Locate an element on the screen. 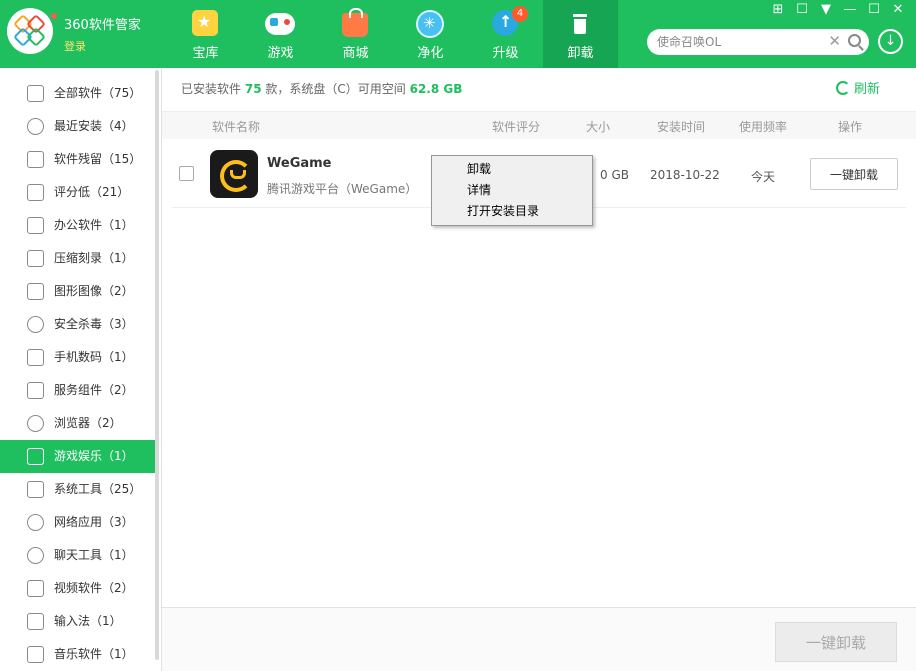 The height and width of the screenshot is (671, 916). sidebar-item-residue: 软件残留（15） is located at coordinates (78, 159).